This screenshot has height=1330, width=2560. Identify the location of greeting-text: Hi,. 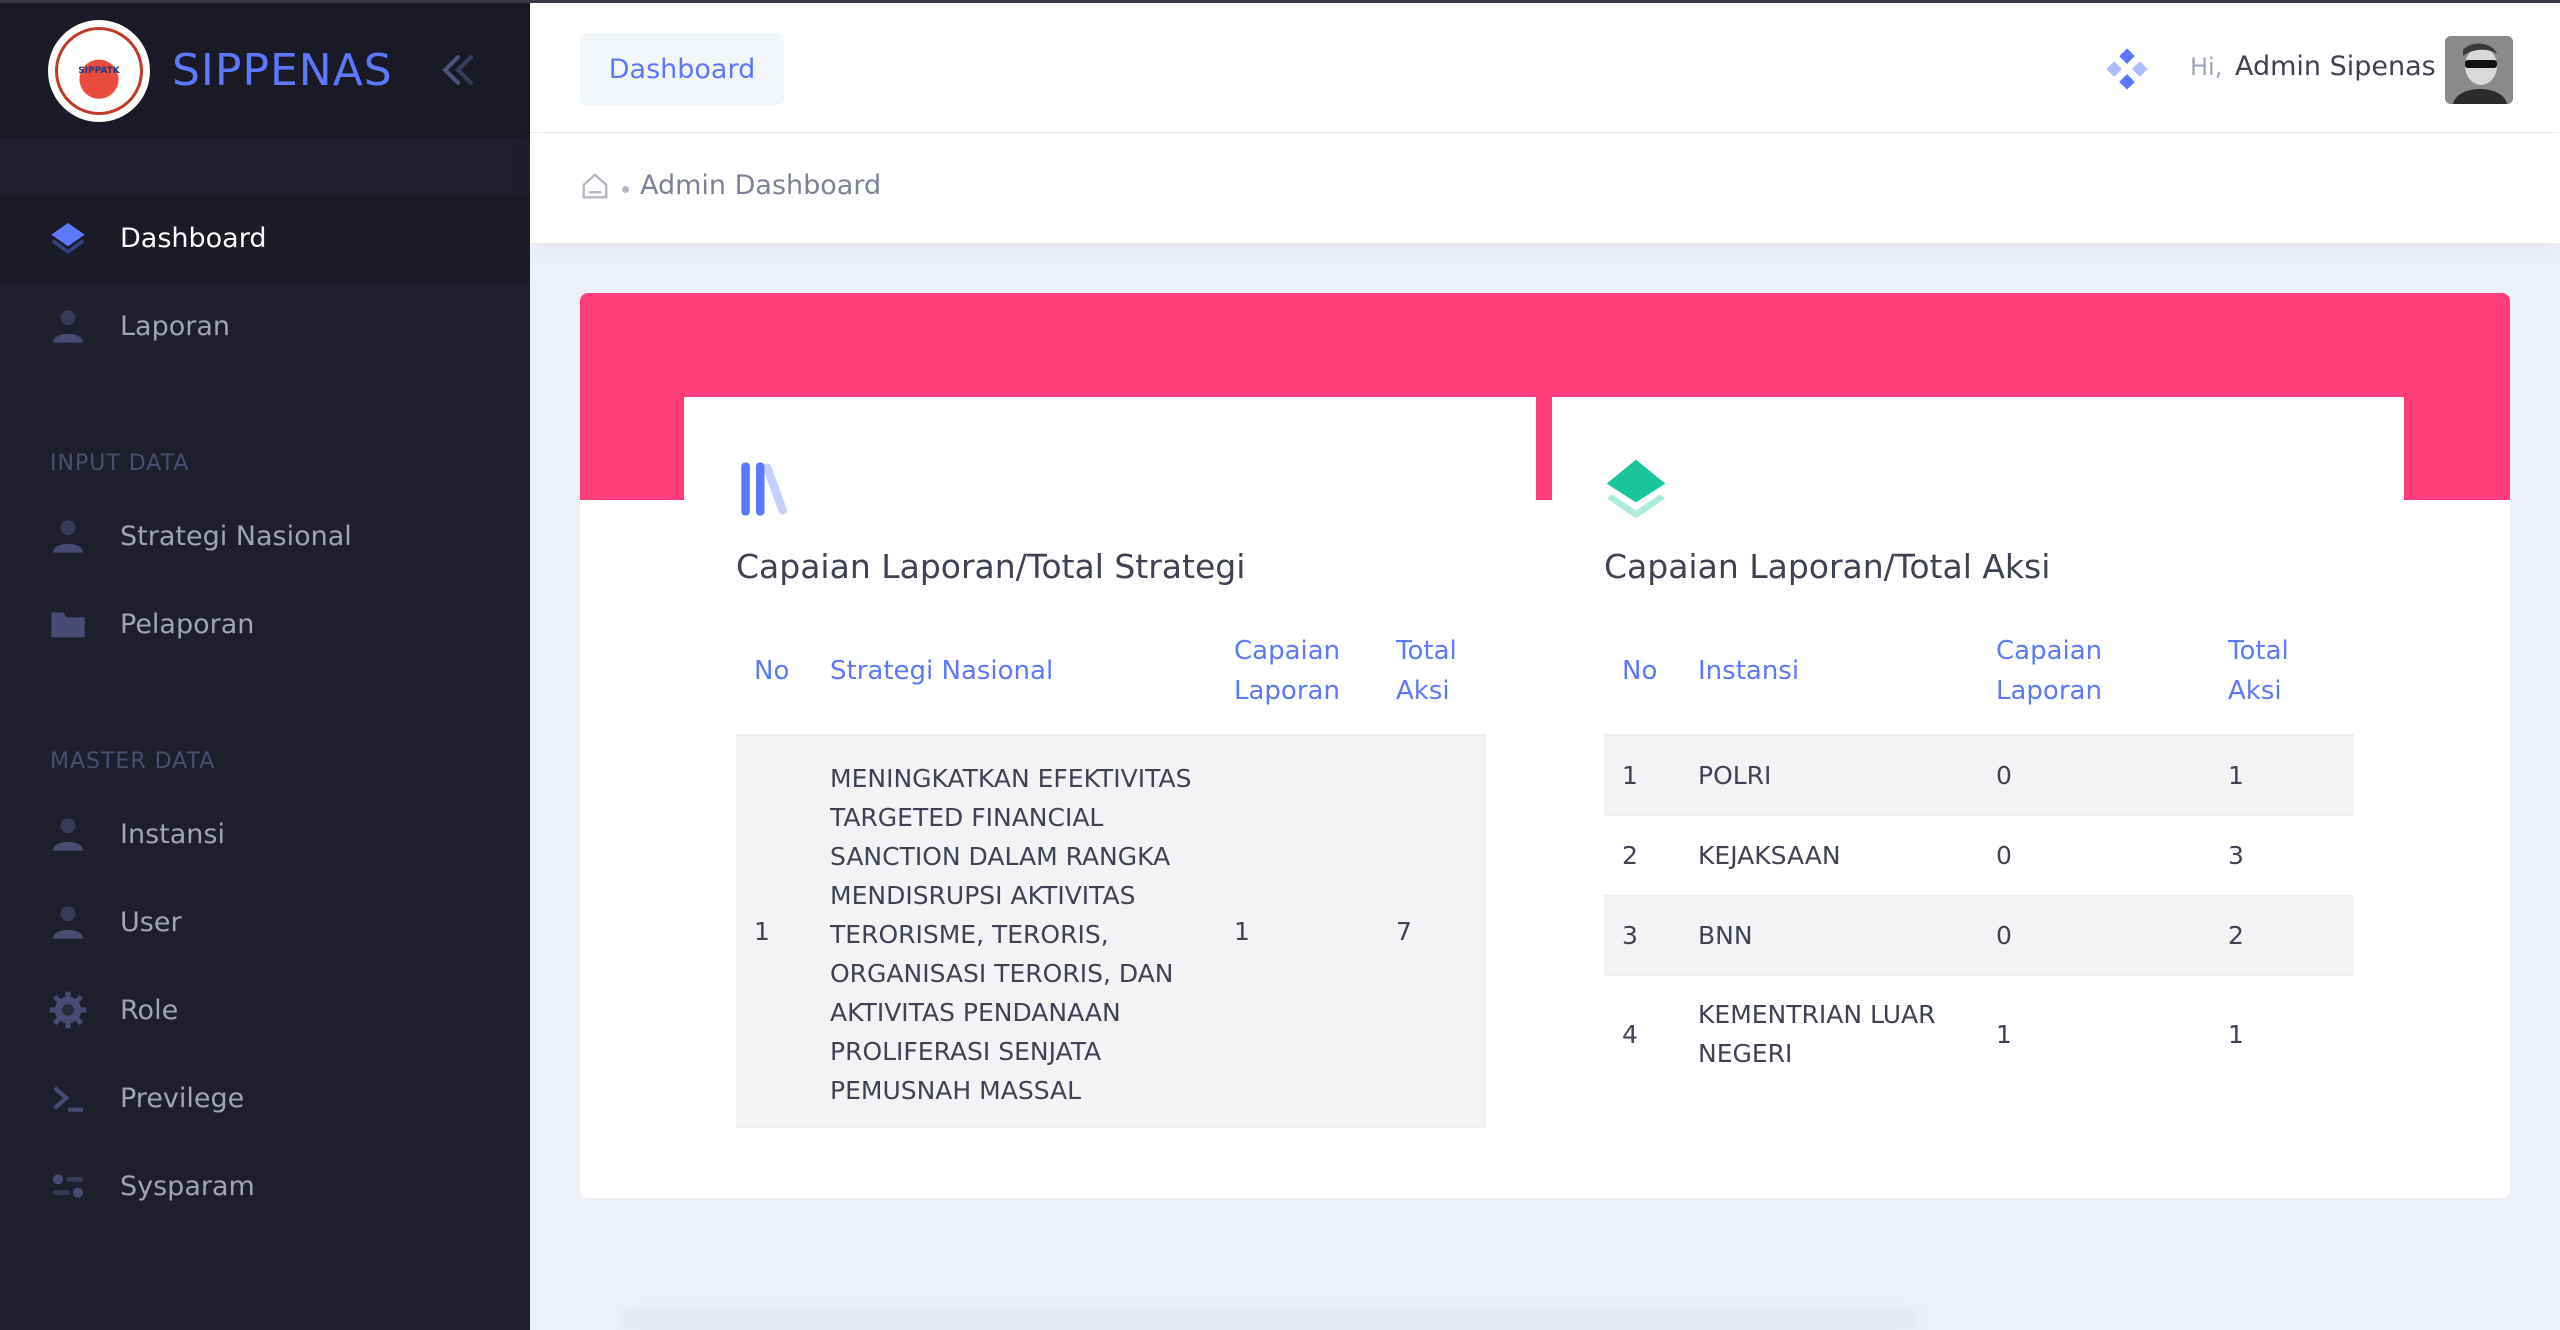
(2206, 67).